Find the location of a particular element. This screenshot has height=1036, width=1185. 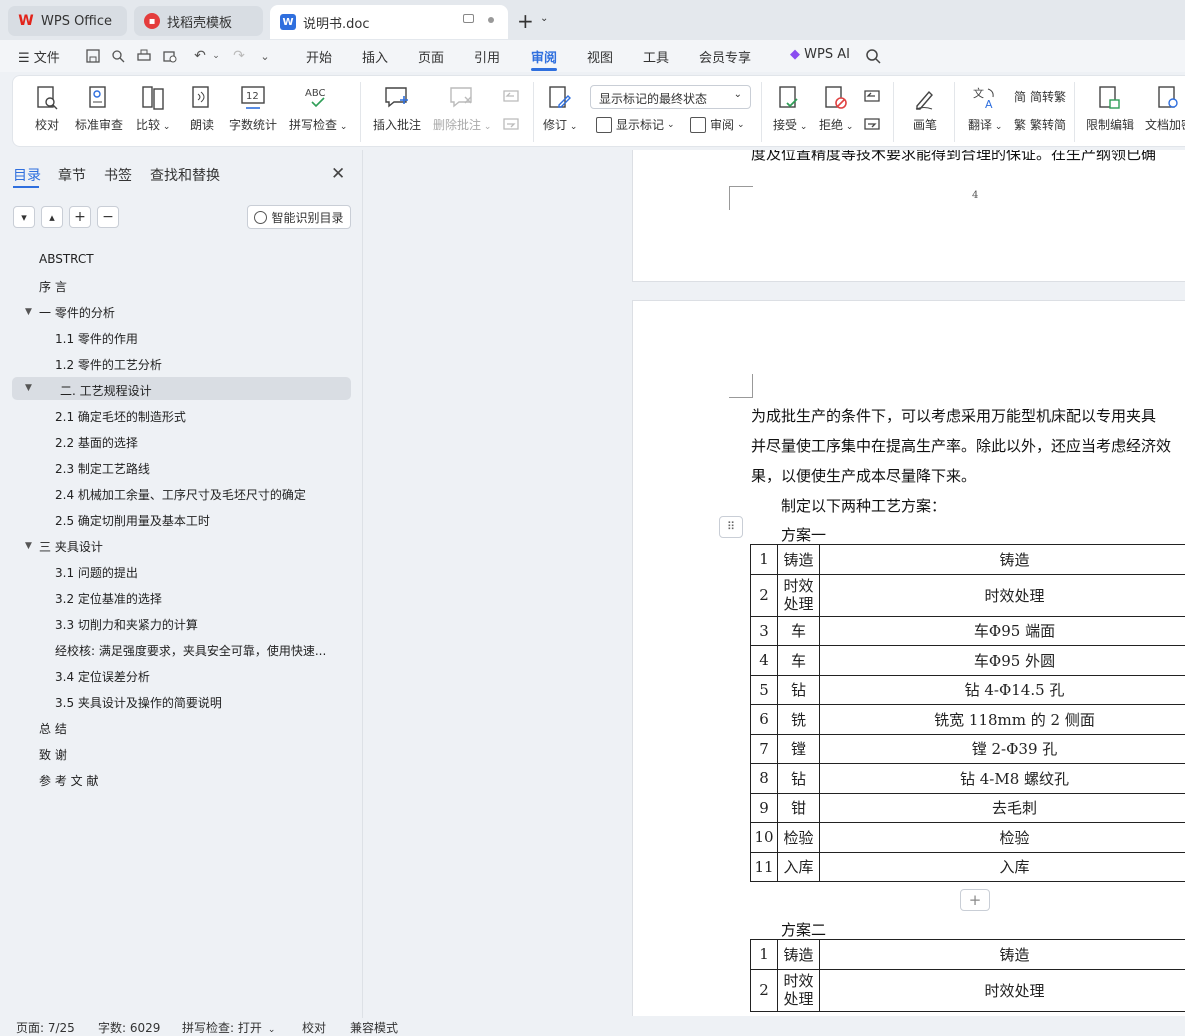

toc-item: 序 言 is located at coordinates (53, 286).